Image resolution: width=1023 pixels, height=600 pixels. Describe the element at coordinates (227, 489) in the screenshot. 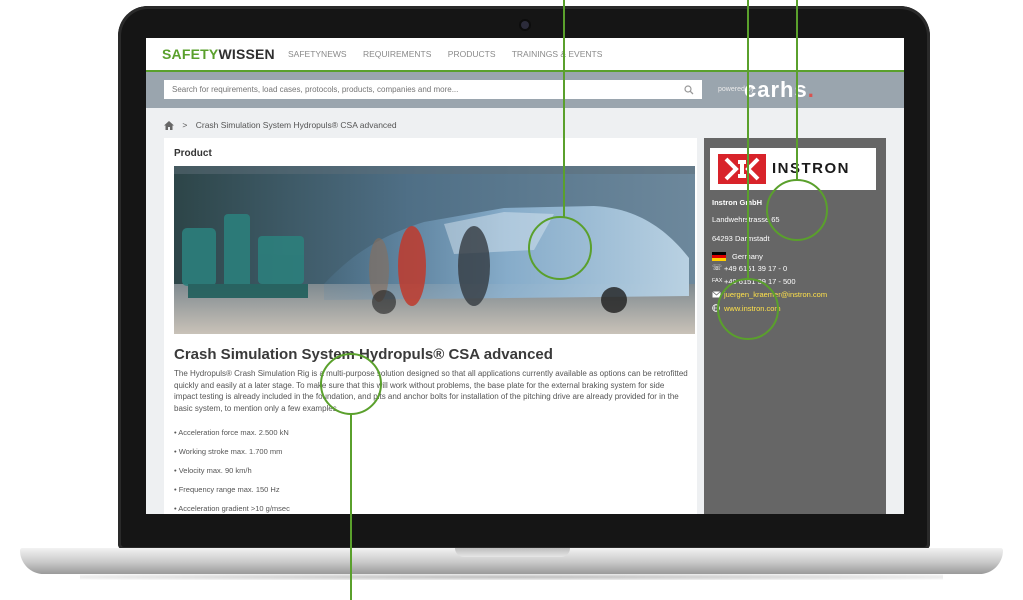

I see `spec-item: • Frequency range max. 150 Hz` at that location.